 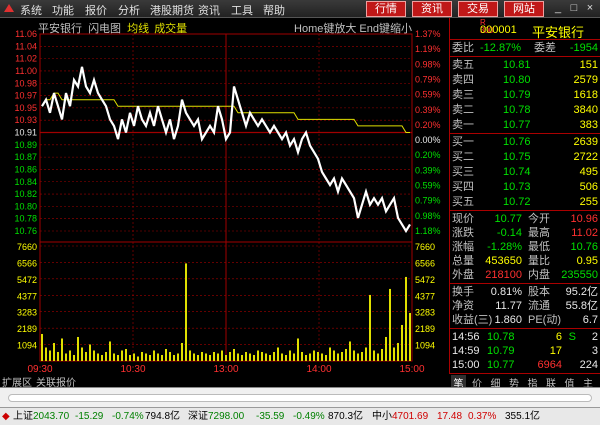 I want to click on menu-help: 帮助, so click(x=274, y=10).